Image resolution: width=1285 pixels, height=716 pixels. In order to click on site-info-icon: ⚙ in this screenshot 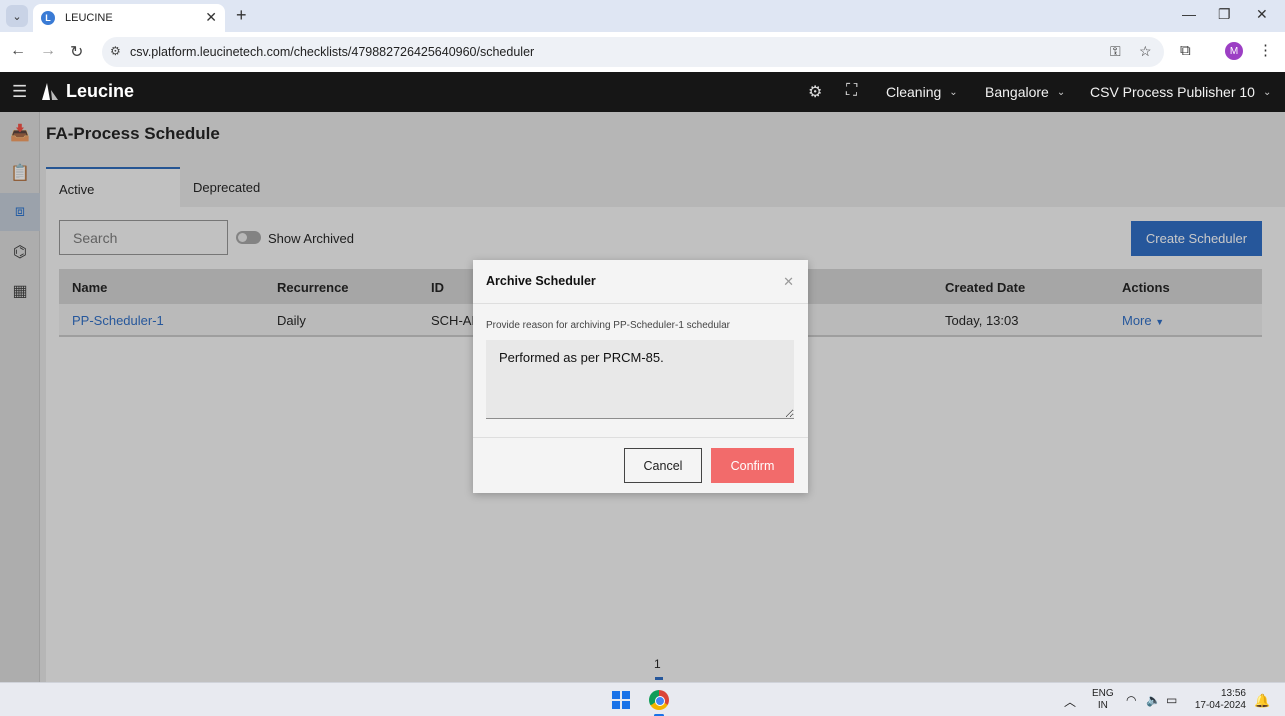, I will do `click(115, 51)`.